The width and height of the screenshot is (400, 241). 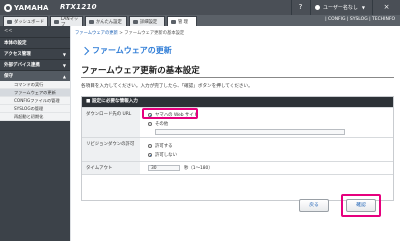 What do you see at coordinates (167, 86) in the screenshot?
I see `instruction-text: 各項目を入力してください。入力が完了したら、「確認」ボタンを押してください。` at bounding box center [167, 86].